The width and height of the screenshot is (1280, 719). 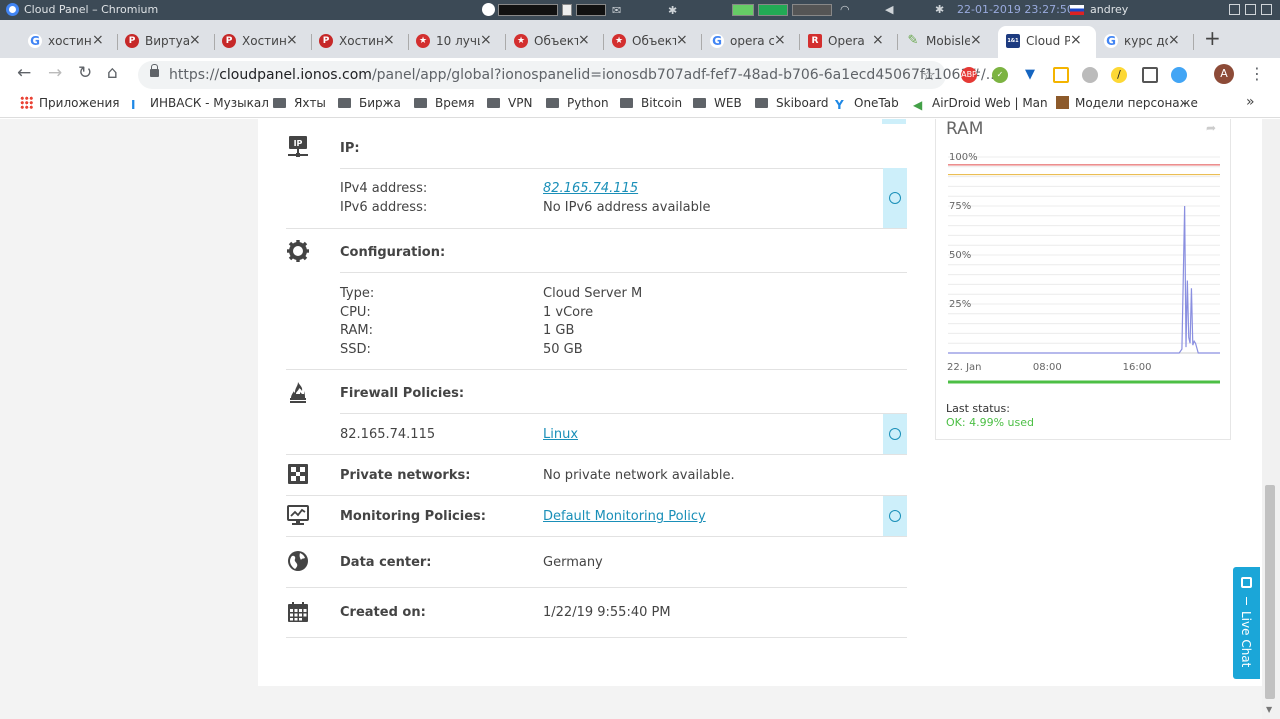 What do you see at coordinates (1270, 592) in the screenshot?
I see `scrollbar-thumb` at bounding box center [1270, 592].